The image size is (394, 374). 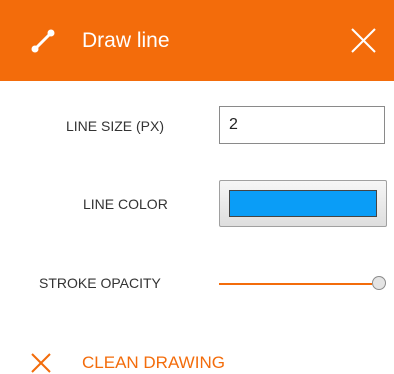 What do you see at coordinates (379, 283) in the screenshot?
I see `slider-handle` at bounding box center [379, 283].